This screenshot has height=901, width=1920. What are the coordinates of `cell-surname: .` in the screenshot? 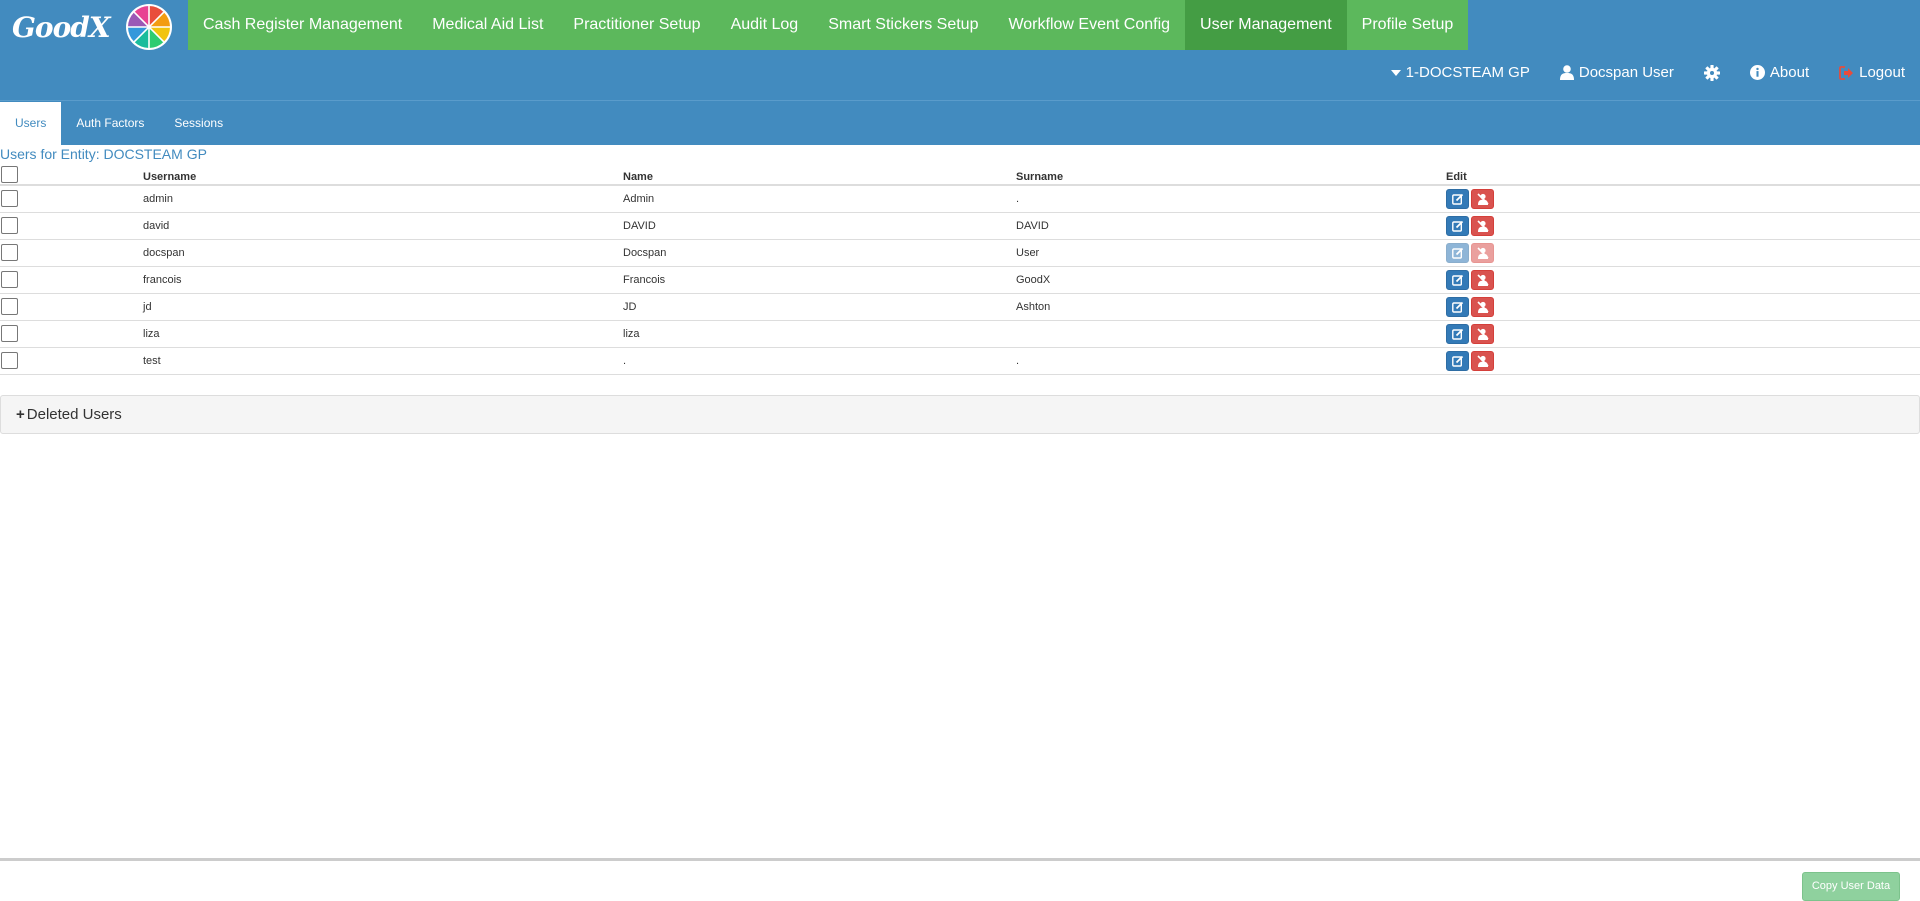 It's located at (1231, 361).